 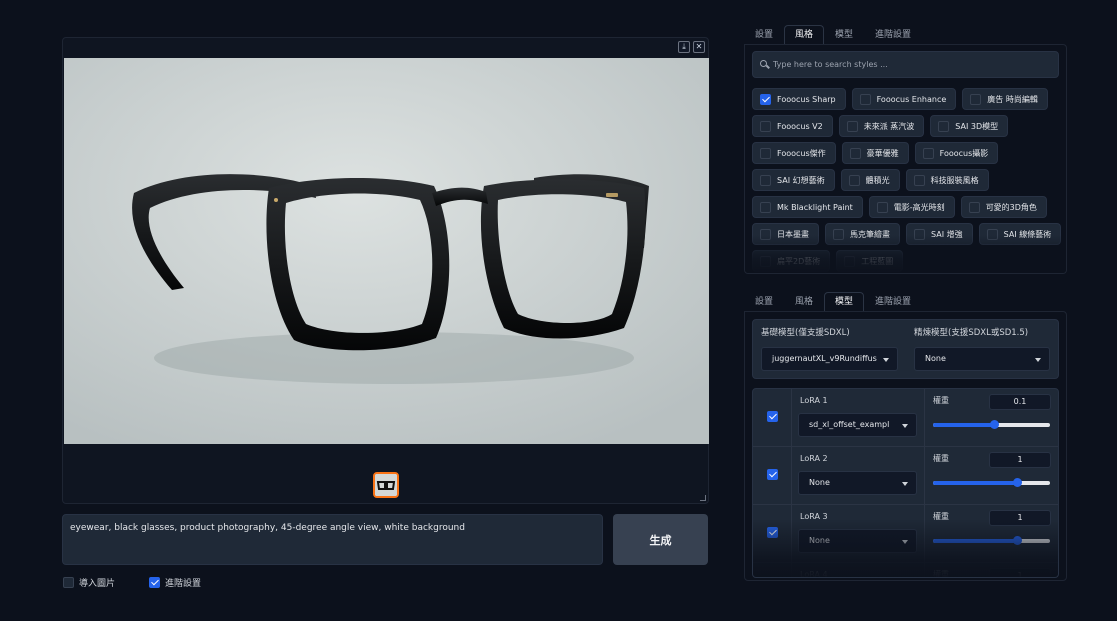 I want to click on search-icon, so click(x=763, y=63).